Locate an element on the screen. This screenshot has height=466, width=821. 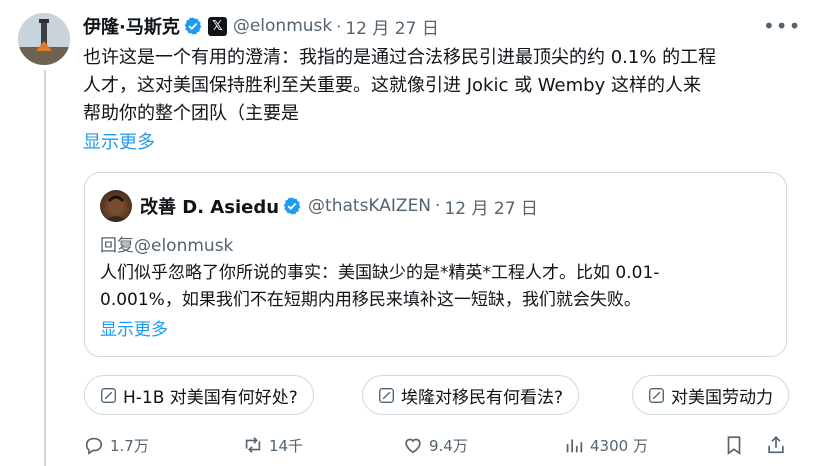
repost-button: 14千 is located at coordinates (272, 445).